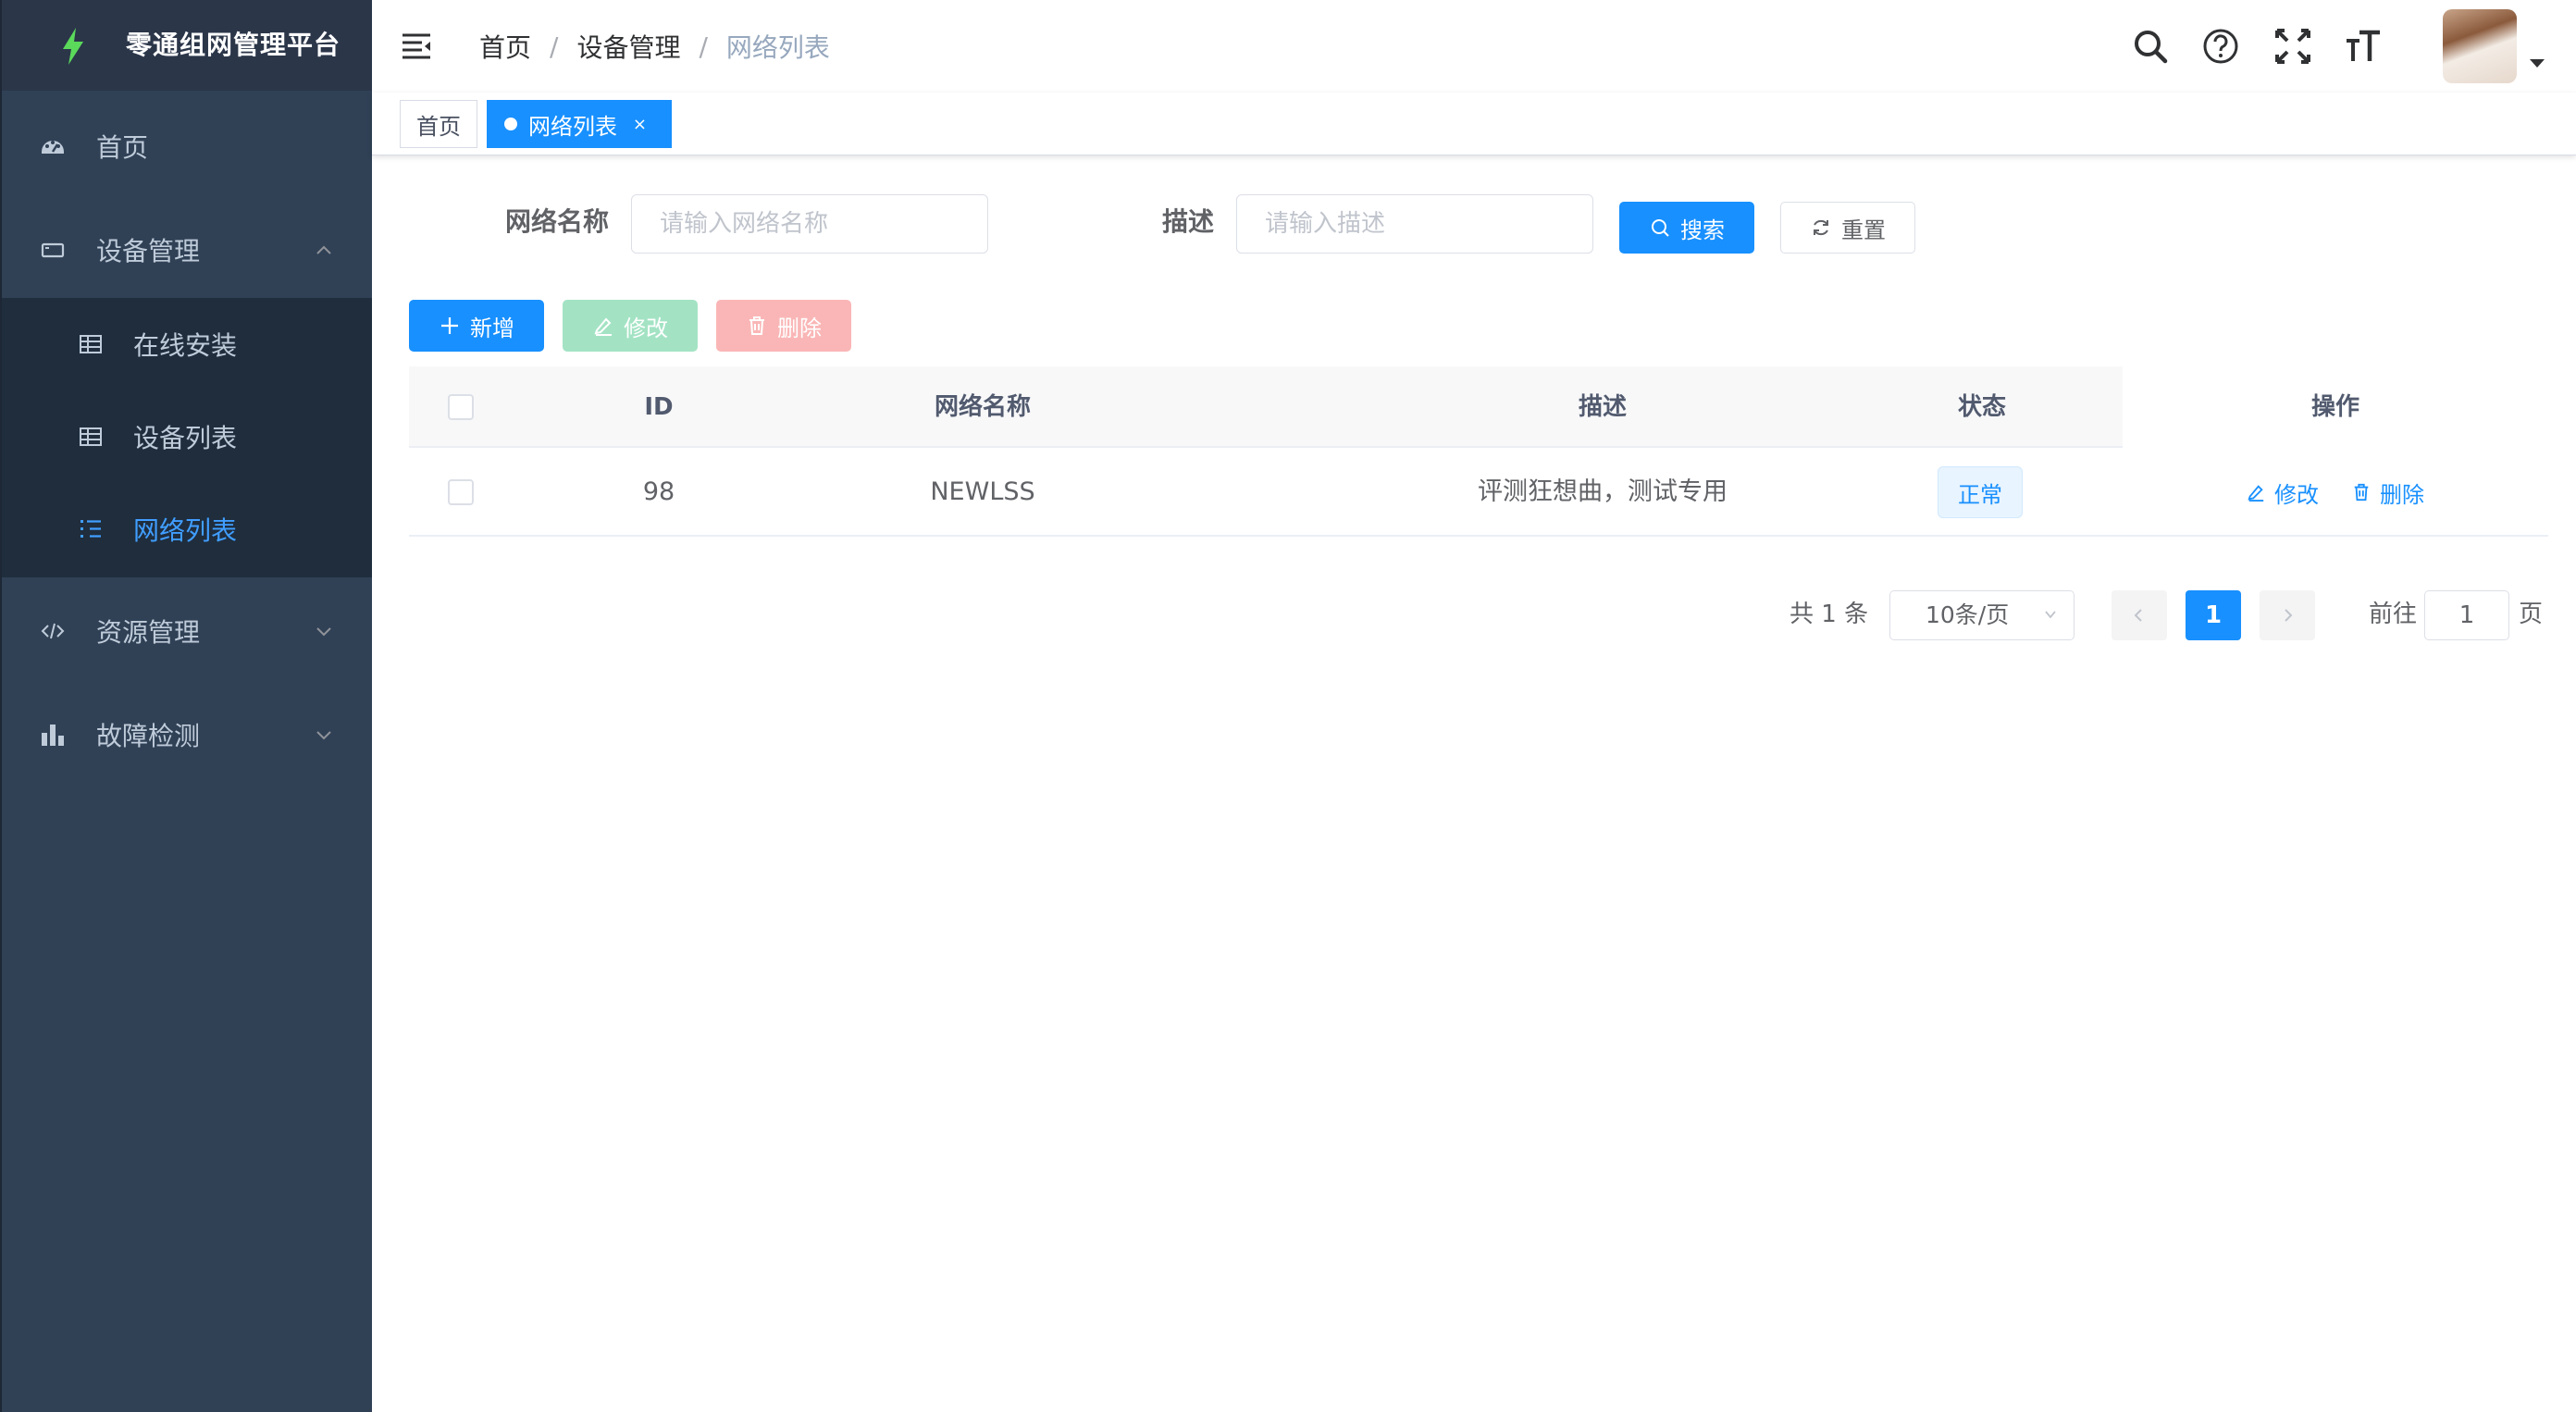 This screenshot has height=1412, width=2576. Describe the element at coordinates (187, 146) in the screenshot. I see `sidebar-item-home: 首页` at that location.